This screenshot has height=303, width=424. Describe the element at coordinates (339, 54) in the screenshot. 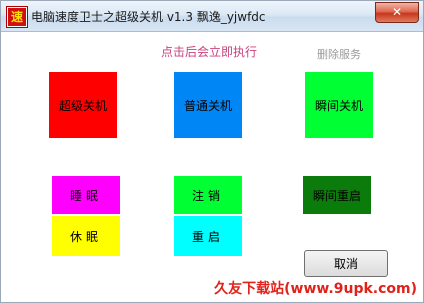

I see `remove-service-link: 删除服务` at that location.